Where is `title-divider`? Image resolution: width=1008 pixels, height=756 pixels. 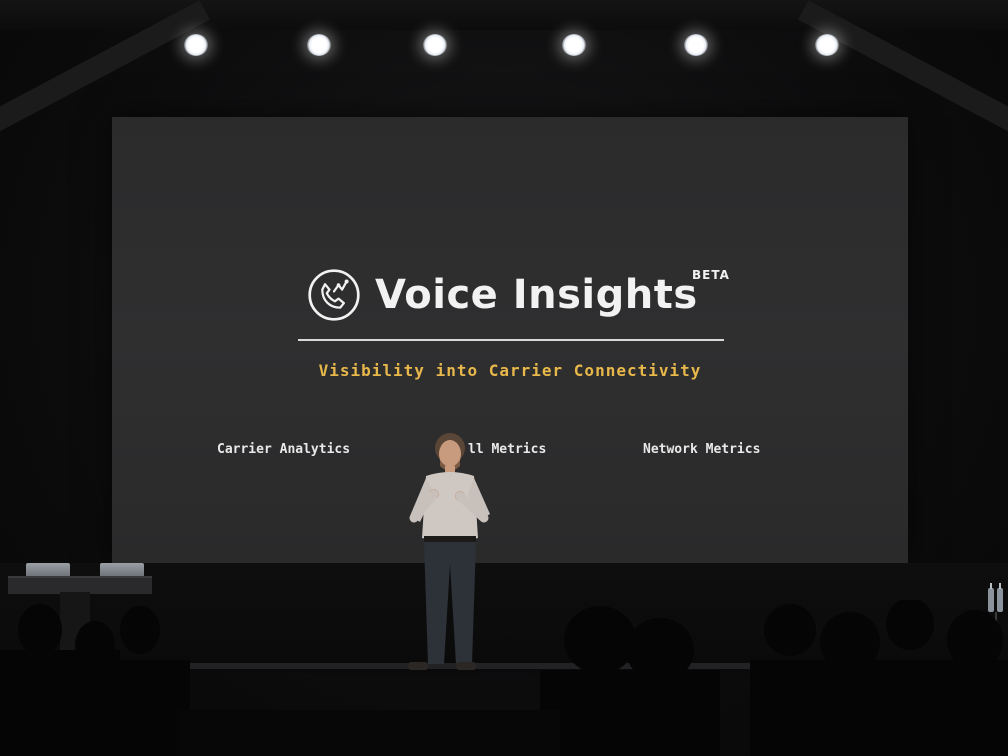
title-divider is located at coordinates (511, 340).